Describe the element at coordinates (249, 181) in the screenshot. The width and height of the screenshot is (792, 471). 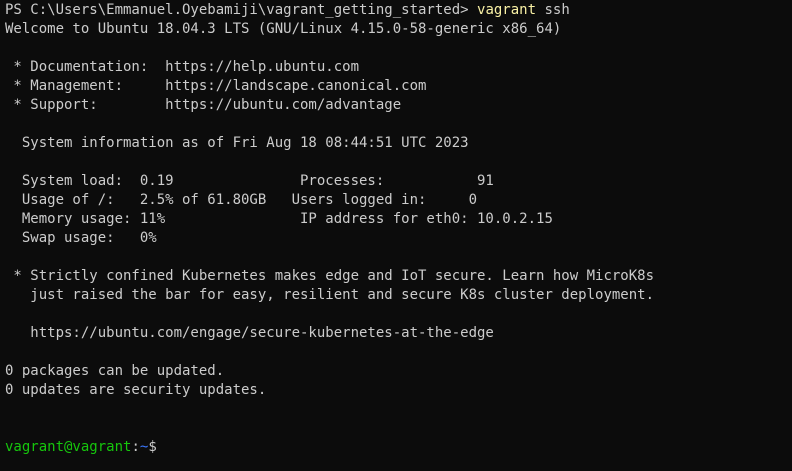
I see `sysinfo-row: System load: 0.19 Processes: 91` at that location.